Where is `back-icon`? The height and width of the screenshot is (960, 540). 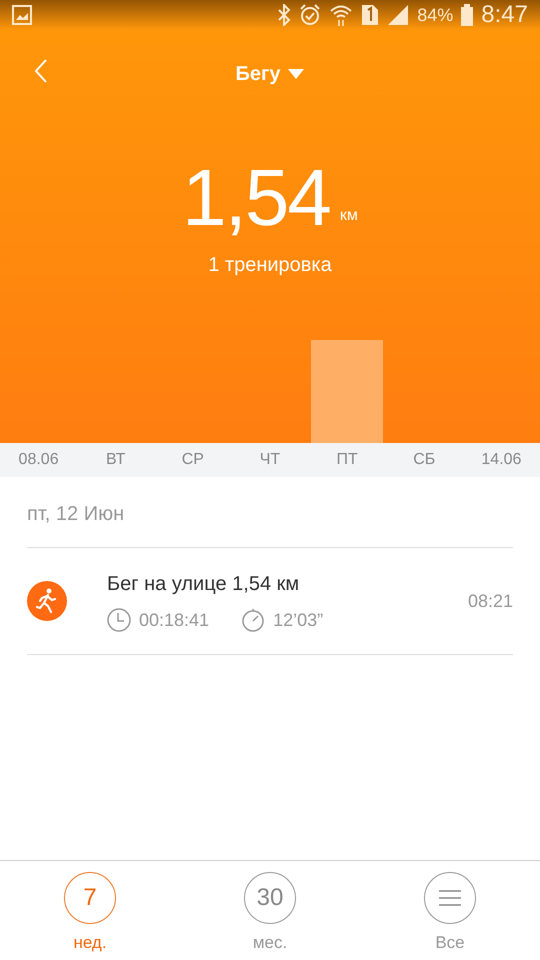 back-icon is located at coordinates (41, 71).